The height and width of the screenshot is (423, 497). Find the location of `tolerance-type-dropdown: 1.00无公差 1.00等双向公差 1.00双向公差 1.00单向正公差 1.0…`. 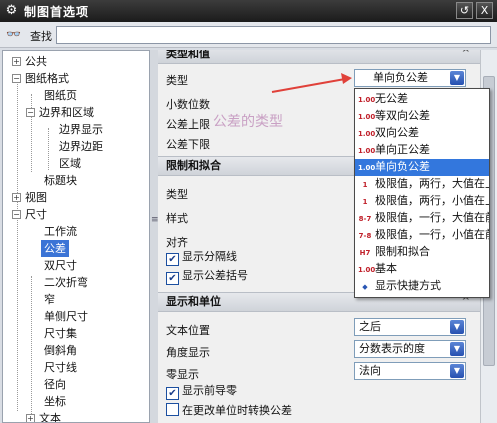

tolerance-type-dropdown: 1.00无公差 1.00等双向公差 1.00双向公差 1.00单向正公差 1.0… is located at coordinates (422, 193).